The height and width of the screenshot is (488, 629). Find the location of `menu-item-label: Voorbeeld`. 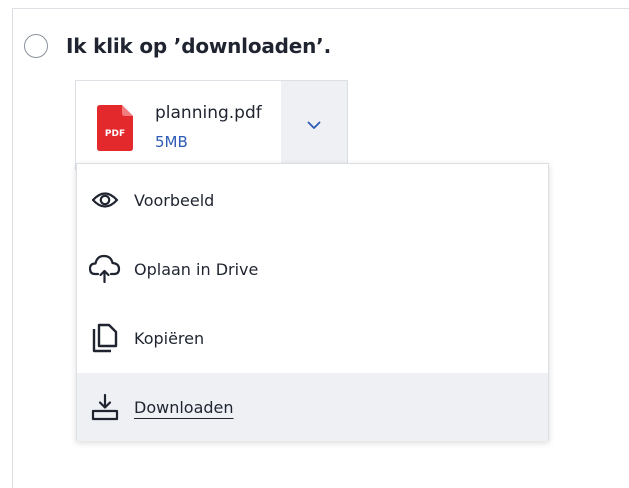

menu-item-label: Voorbeeld is located at coordinates (174, 200).